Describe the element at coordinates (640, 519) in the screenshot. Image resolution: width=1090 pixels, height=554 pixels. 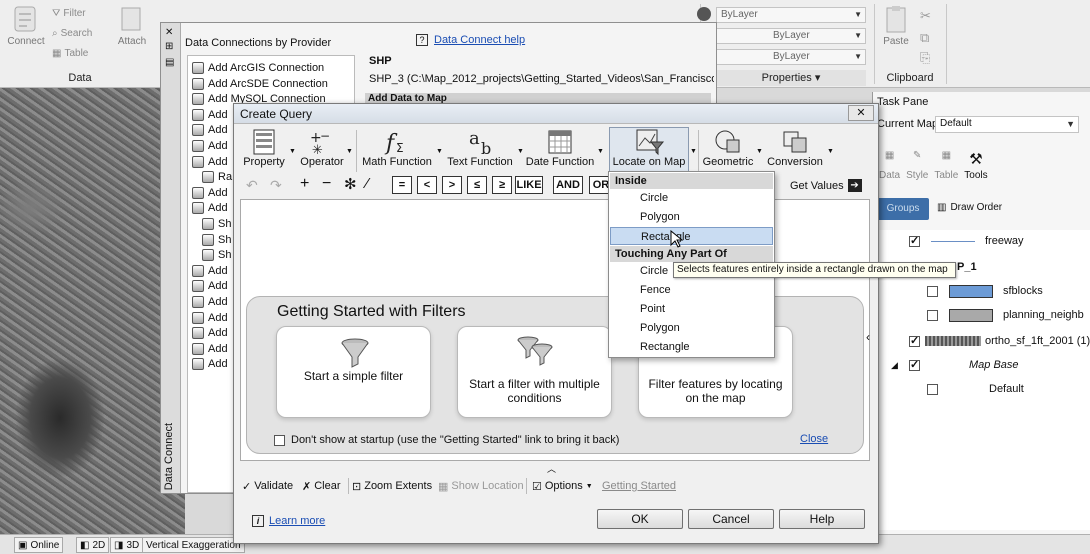
I see `ok-button: OK` at that location.